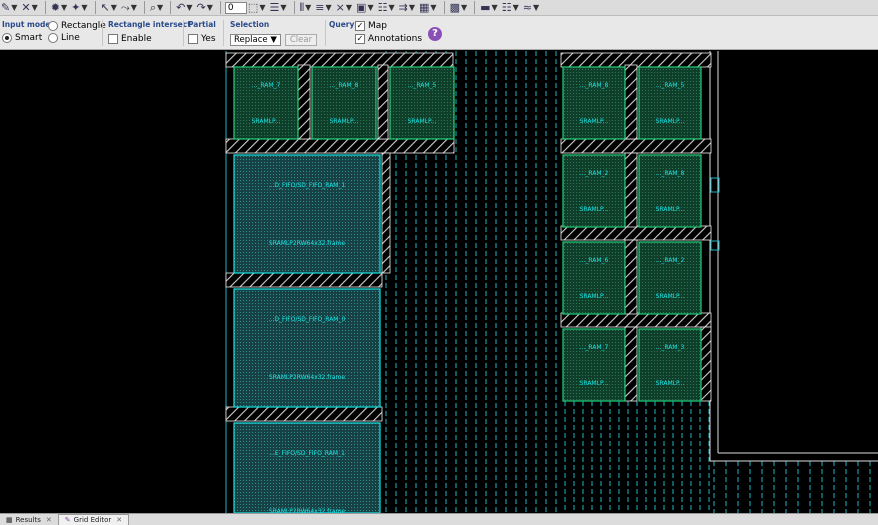  I want to click on chip-tool-icon: ▣, so click(361, 8).